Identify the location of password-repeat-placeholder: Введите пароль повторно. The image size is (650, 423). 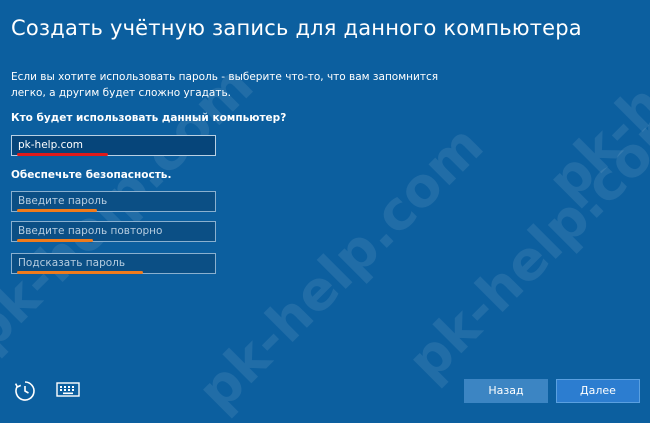
(90, 231).